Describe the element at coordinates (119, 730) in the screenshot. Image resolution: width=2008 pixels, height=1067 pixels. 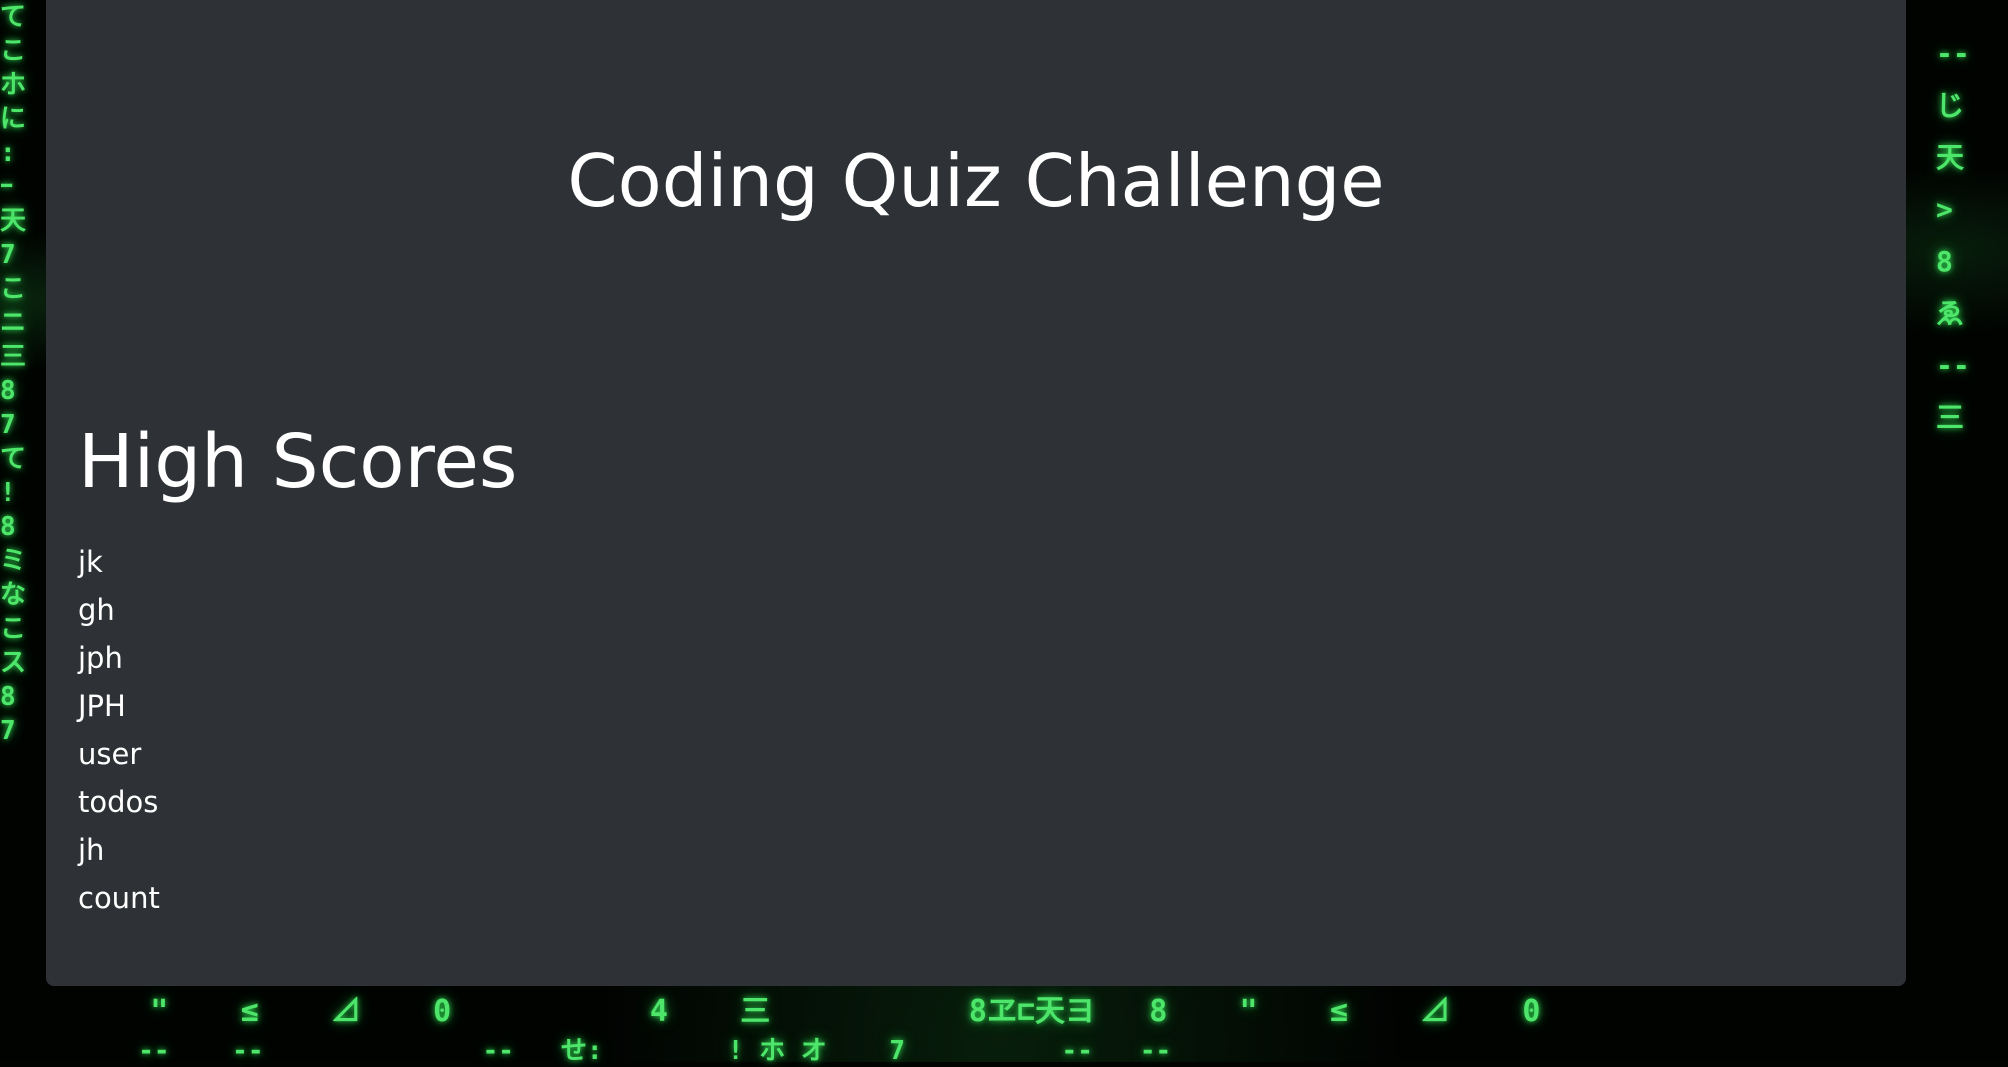
I see `high-scores-list: jk gh jph JPH user todos jh count` at that location.